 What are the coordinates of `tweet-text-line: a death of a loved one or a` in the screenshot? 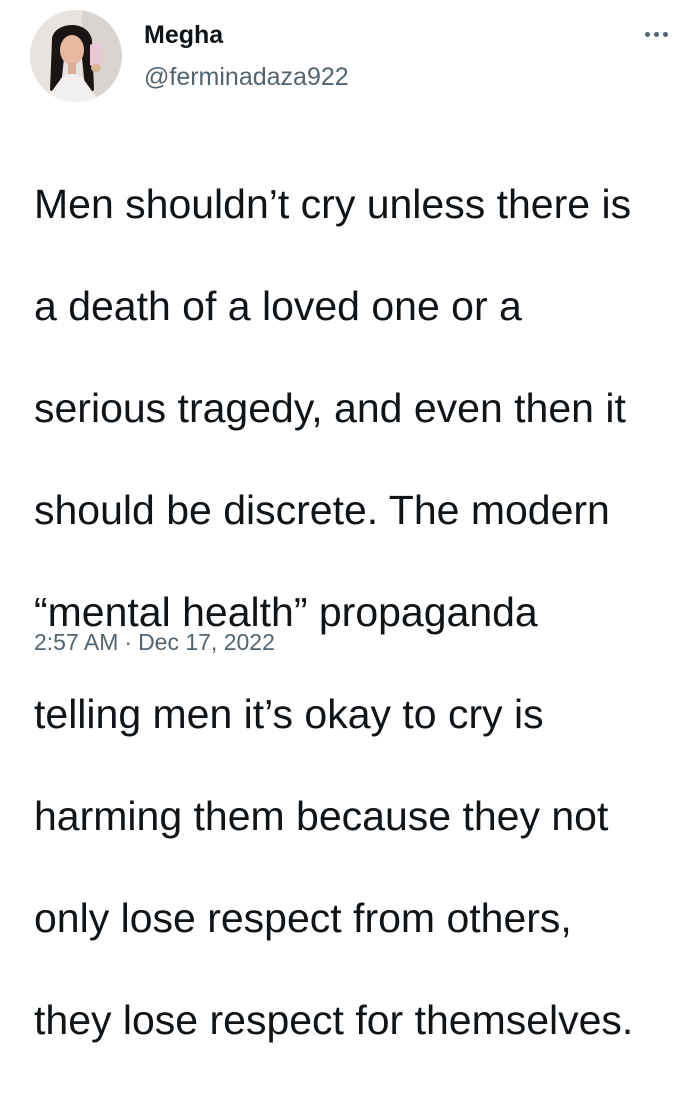 It's located at (278, 306).